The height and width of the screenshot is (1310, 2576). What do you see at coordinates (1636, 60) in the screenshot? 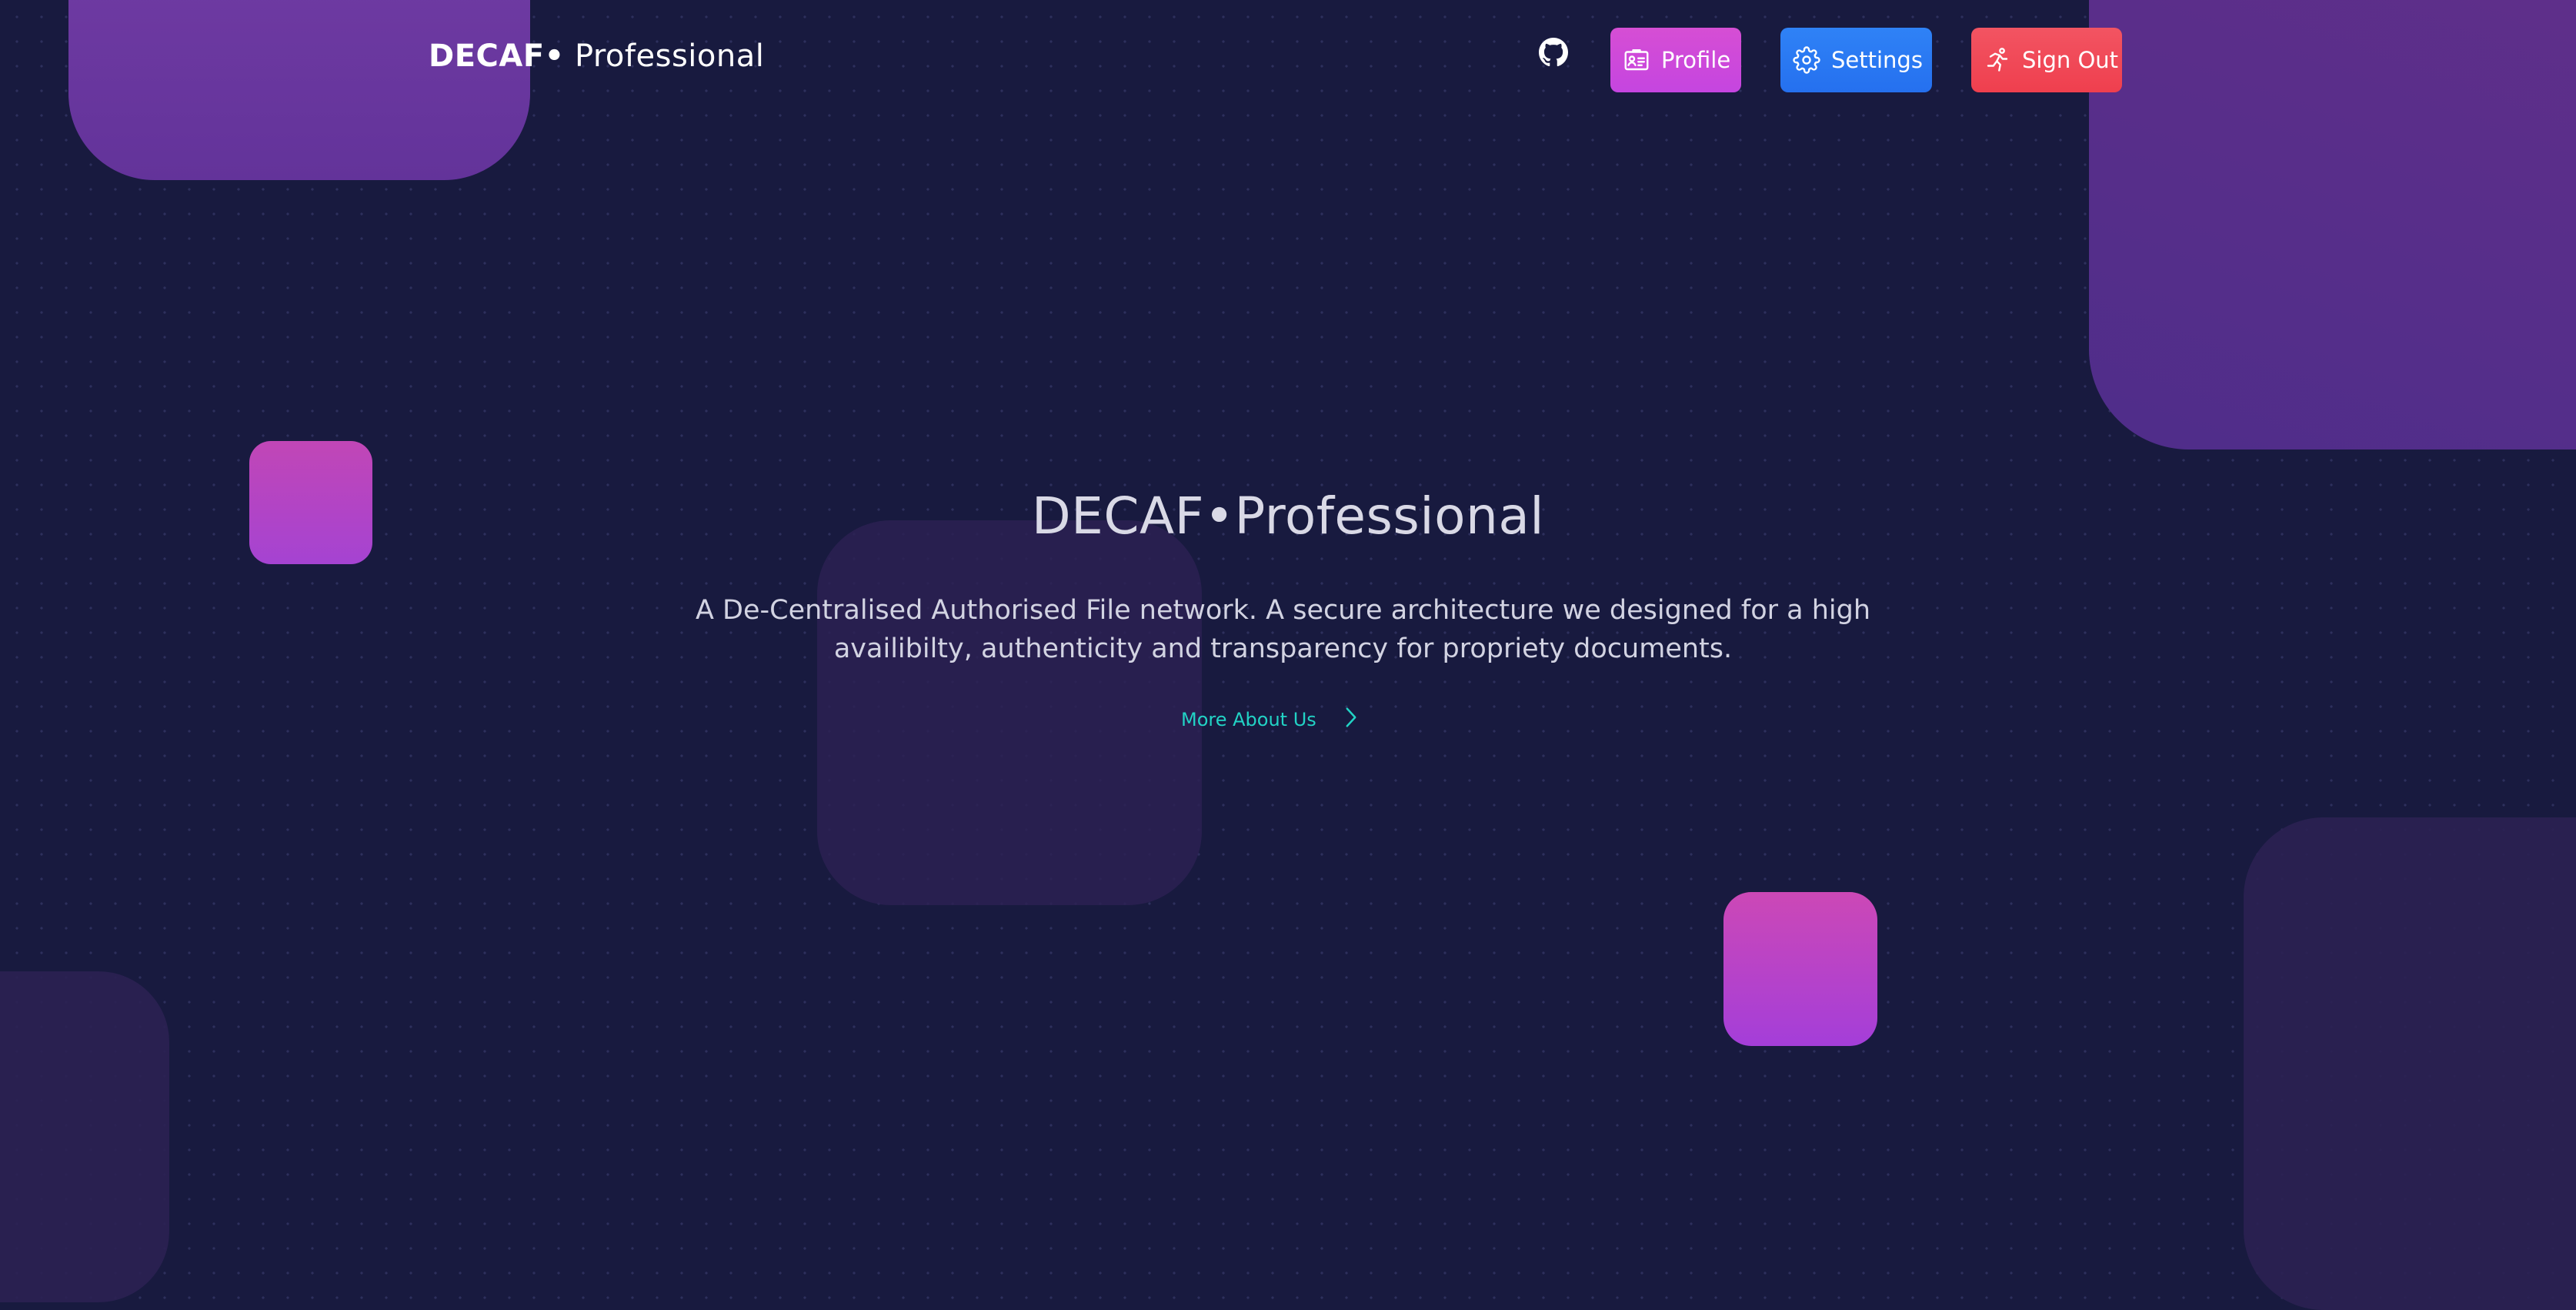
I see `id-card-icon` at bounding box center [1636, 60].